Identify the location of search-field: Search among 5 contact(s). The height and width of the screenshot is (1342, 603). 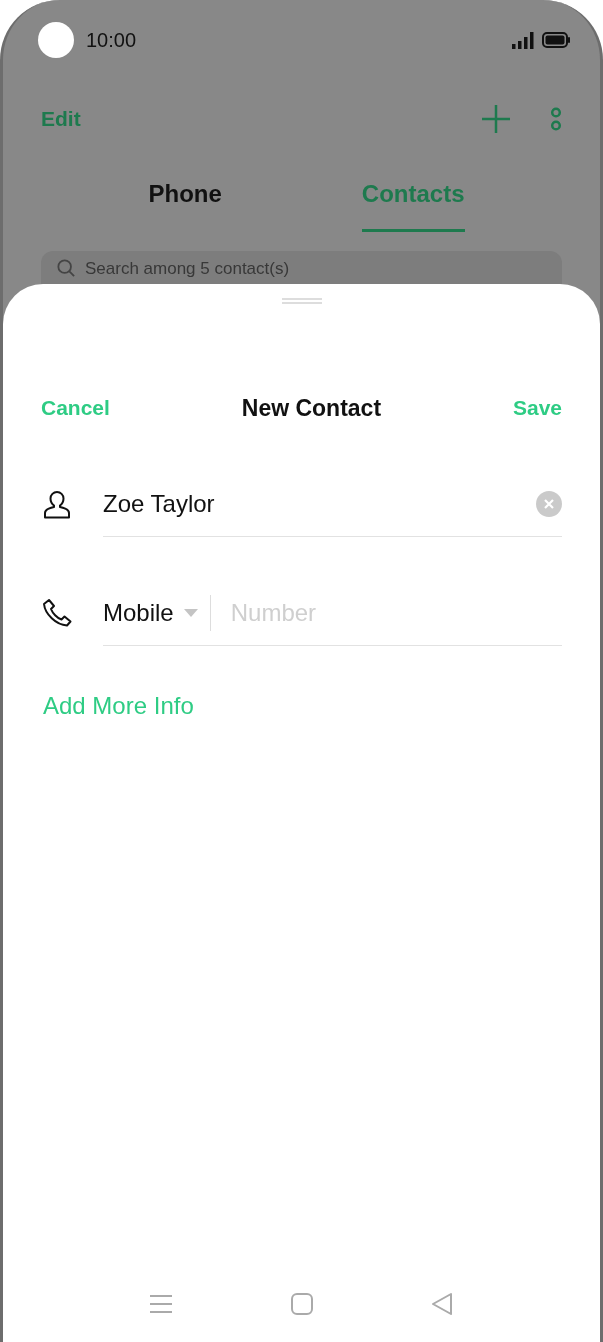
(285, 269).